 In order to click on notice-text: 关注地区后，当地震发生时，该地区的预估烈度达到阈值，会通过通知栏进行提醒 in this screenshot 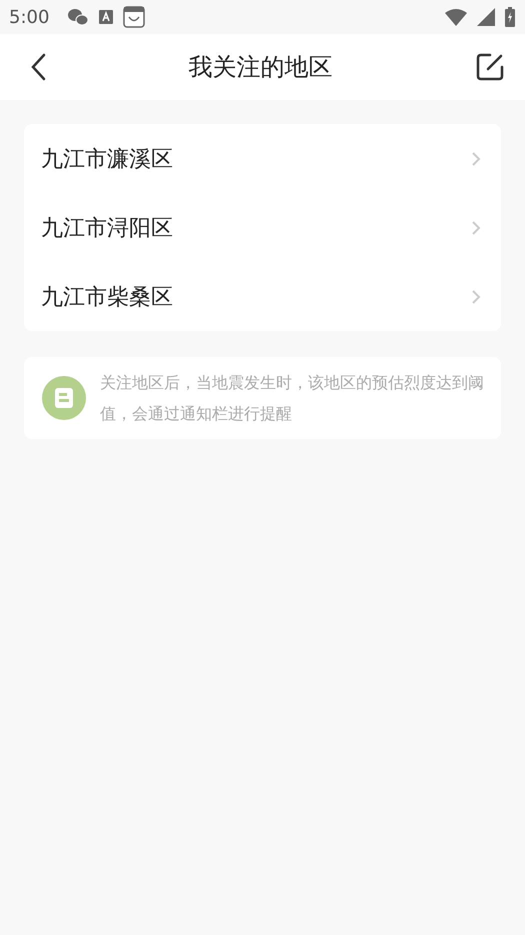, I will do `click(292, 398)`.